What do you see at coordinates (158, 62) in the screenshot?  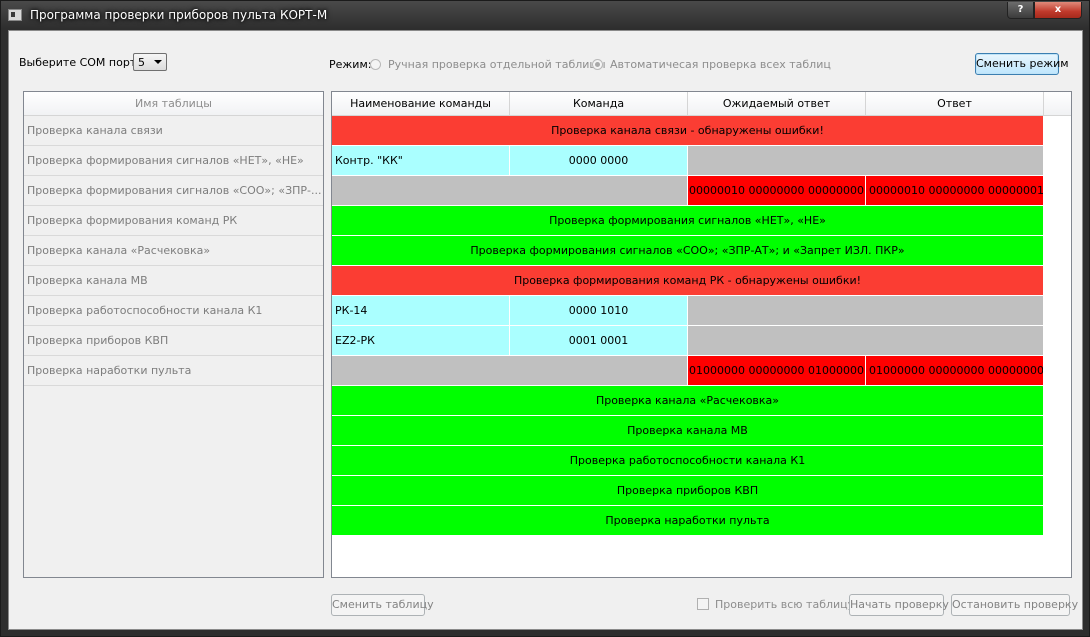 I see `chevron-down-icon` at bounding box center [158, 62].